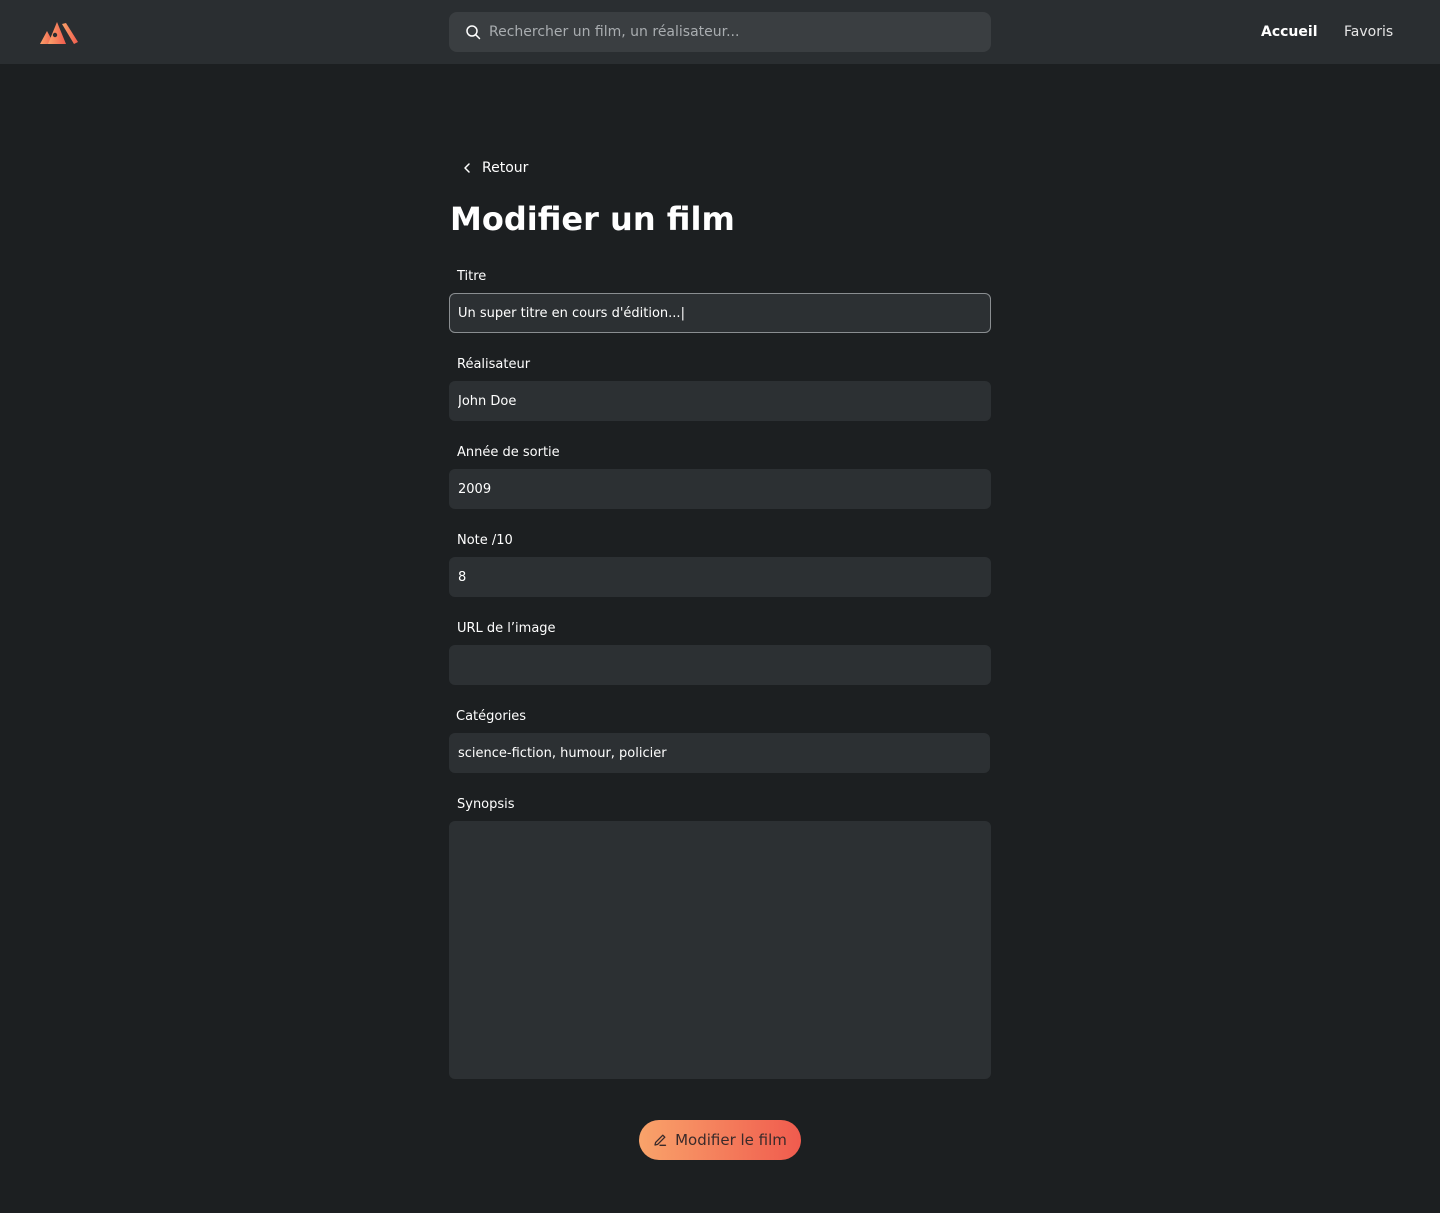 This screenshot has height=1213, width=1440. I want to click on chevron-left-icon, so click(467, 168).